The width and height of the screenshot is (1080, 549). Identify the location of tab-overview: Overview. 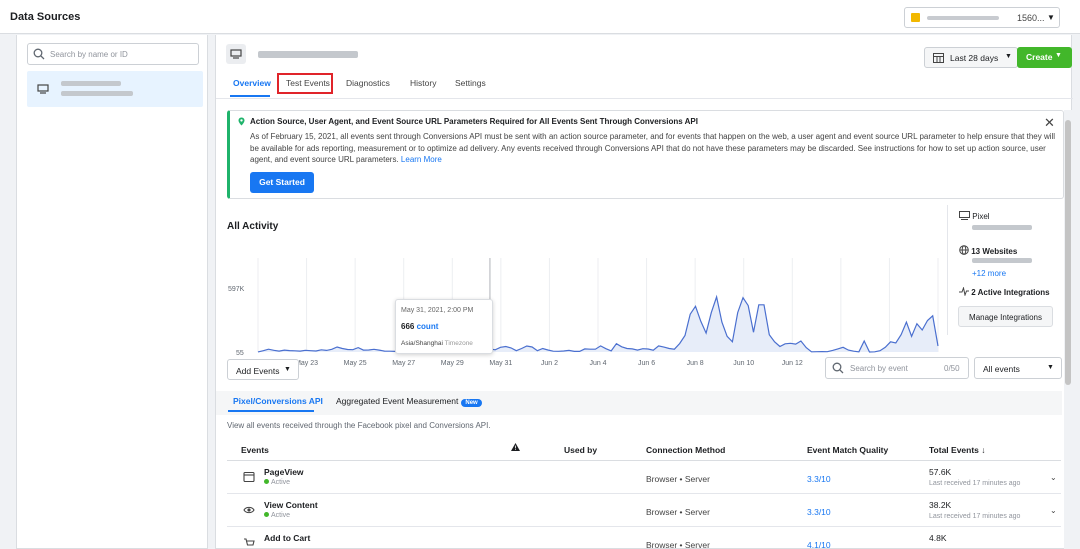
(252, 83).